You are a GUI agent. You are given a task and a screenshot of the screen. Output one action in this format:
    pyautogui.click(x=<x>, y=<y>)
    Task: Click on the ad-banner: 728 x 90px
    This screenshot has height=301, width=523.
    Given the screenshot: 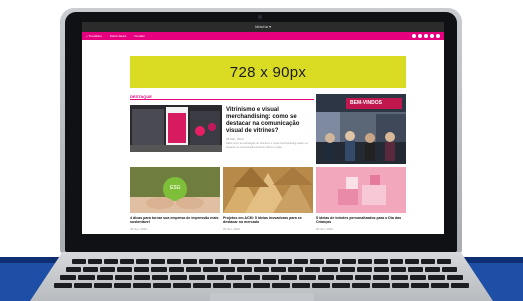 What is the action you would take?
    pyautogui.click(x=268, y=72)
    